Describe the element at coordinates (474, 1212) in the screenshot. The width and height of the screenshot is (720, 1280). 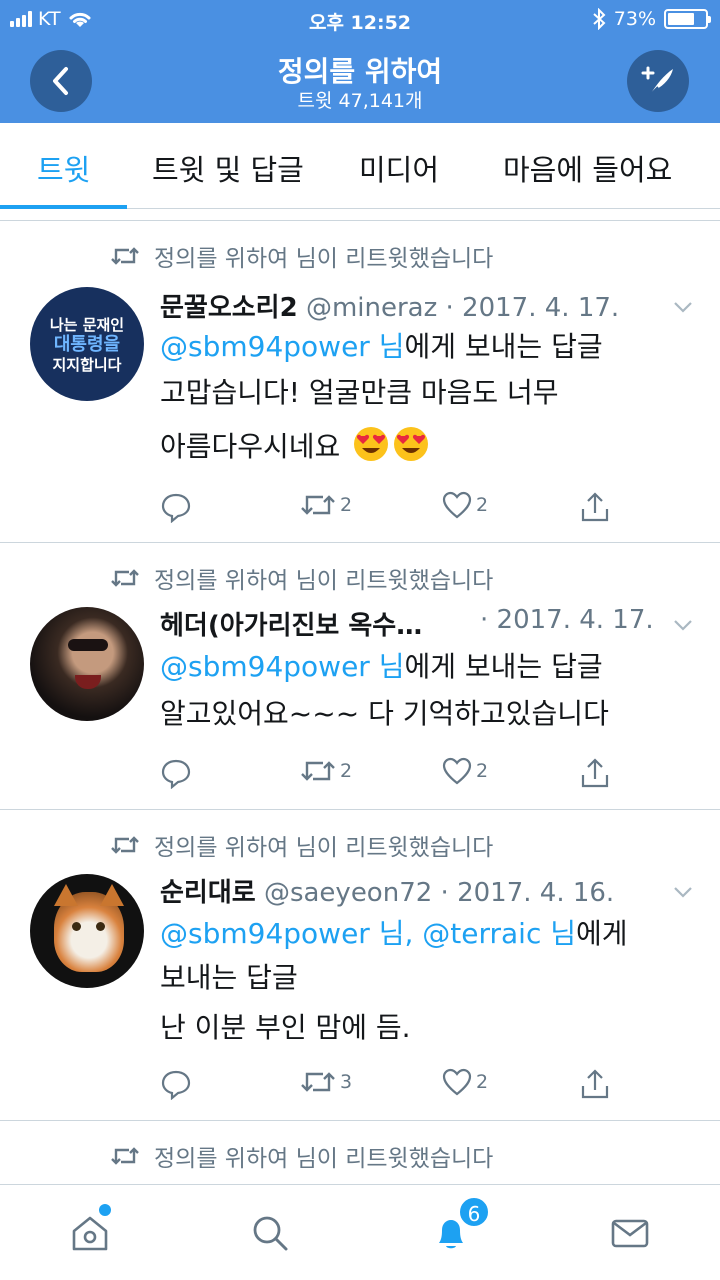
I see `notification-badge: 6` at that location.